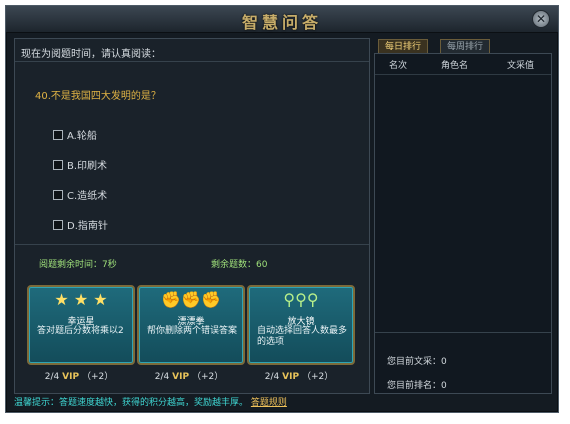 The width and height of the screenshot is (570, 424). What do you see at coordinates (403, 46) in the screenshot?
I see `tab-daily-ranking: 每日排行` at bounding box center [403, 46].